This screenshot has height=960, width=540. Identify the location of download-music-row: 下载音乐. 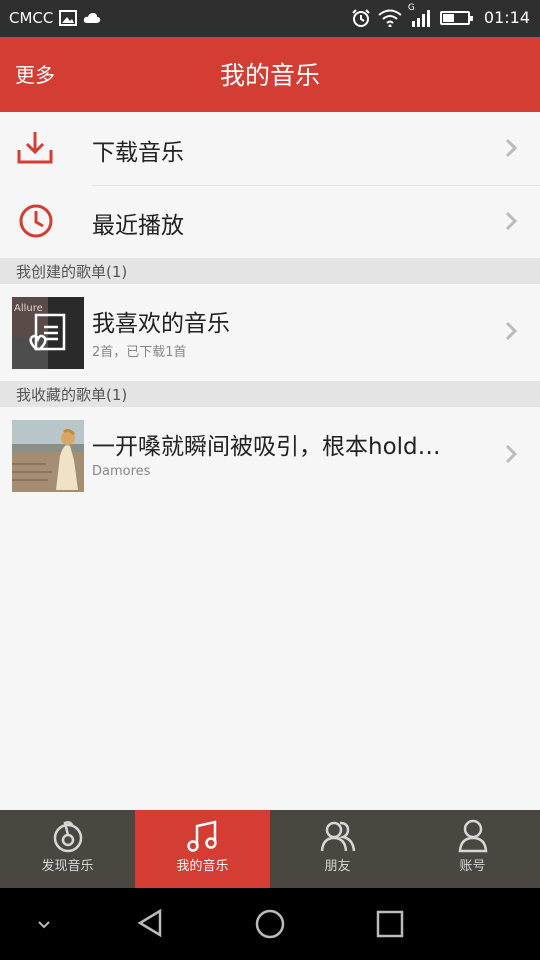
(270, 149).